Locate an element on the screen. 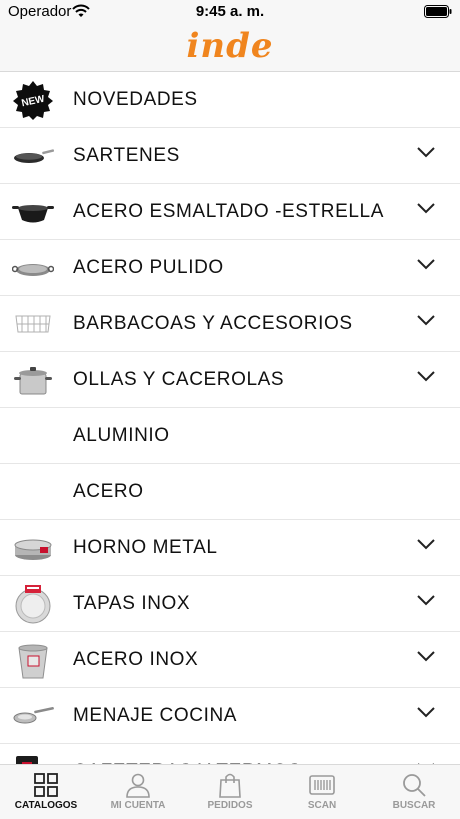 This screenshot has width=460, height=819. tab-buscar: BUSCAR is located at coordinates (414, 792).